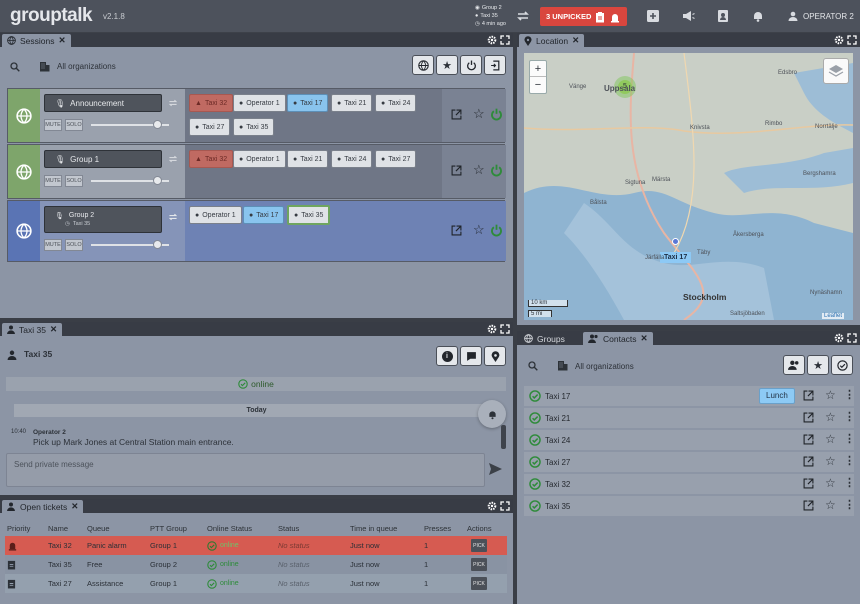 The height and width of the screenshot is (604, 860). What do you see at coordinates (821, 16) in the screenshot?
I see `operator-menu: OPERATOR 2` at bounding box center [821, 16].